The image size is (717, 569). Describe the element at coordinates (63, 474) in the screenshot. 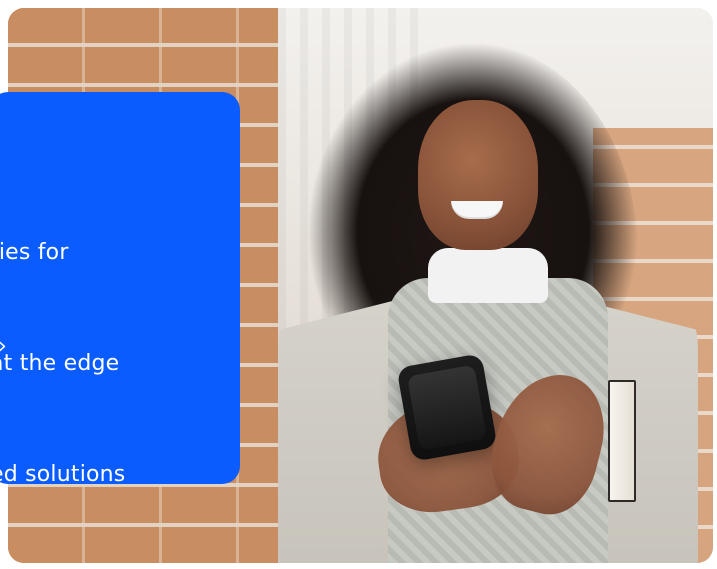

I see `overlay-line-3: ed solutions` at that location.